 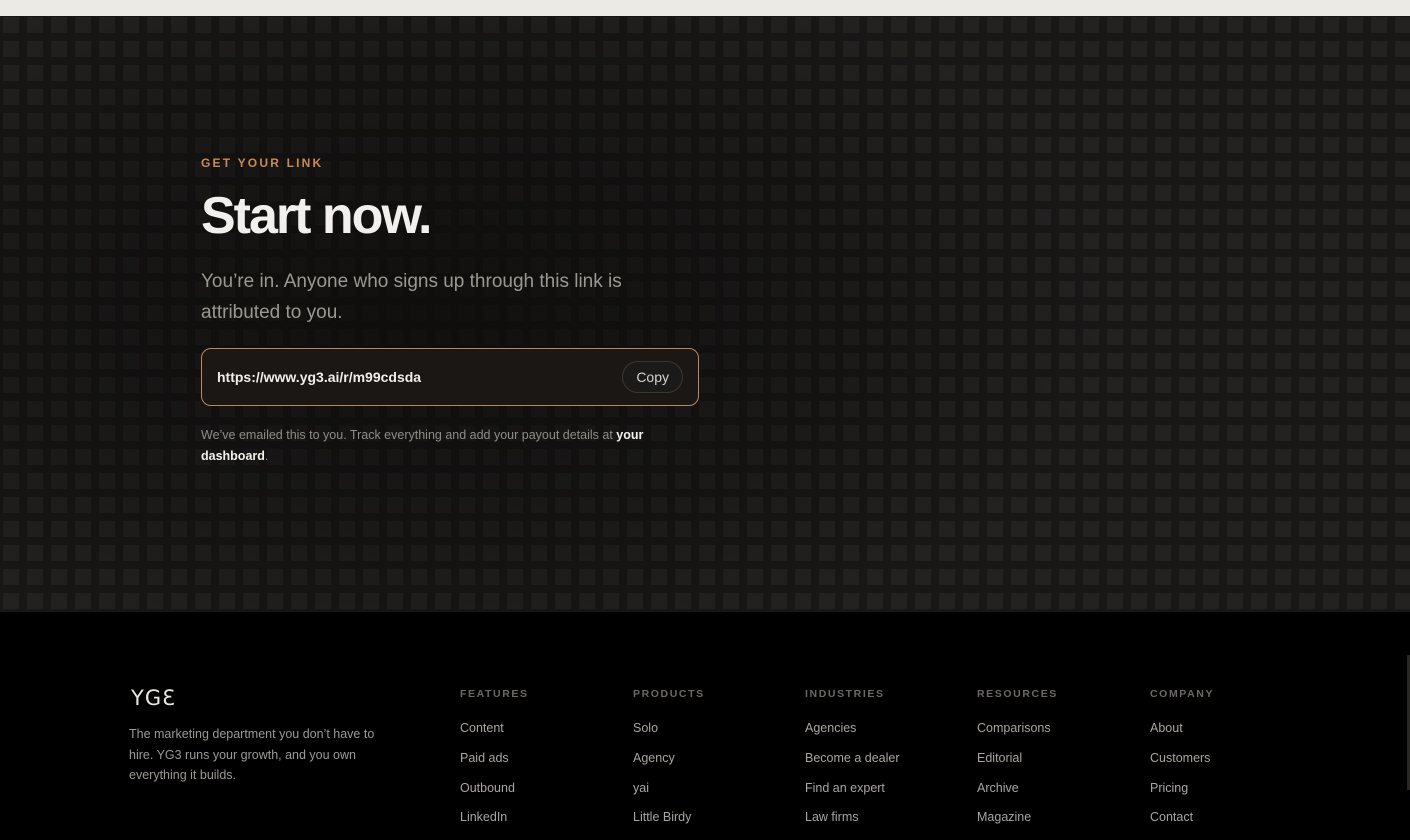 What do you see at coordinates (494, 694) in the screenshot?
I see `footer-column-title: FEATURES` at bounding box center [494, 694].